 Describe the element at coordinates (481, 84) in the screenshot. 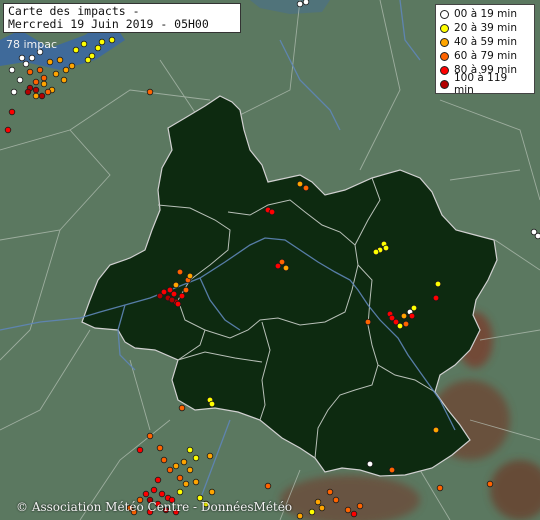

I see `legend-label: 100 à 119 min` at that location.